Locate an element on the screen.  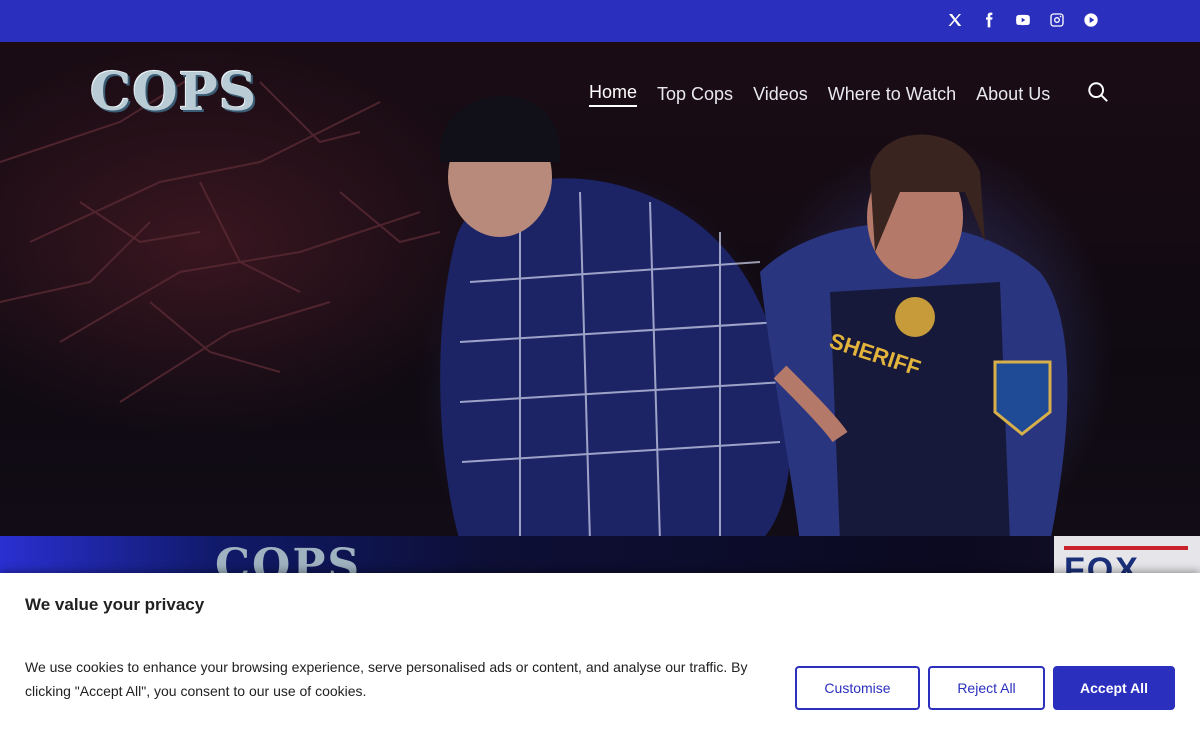
logo-text: COPS is located at coordinates (174, 92).